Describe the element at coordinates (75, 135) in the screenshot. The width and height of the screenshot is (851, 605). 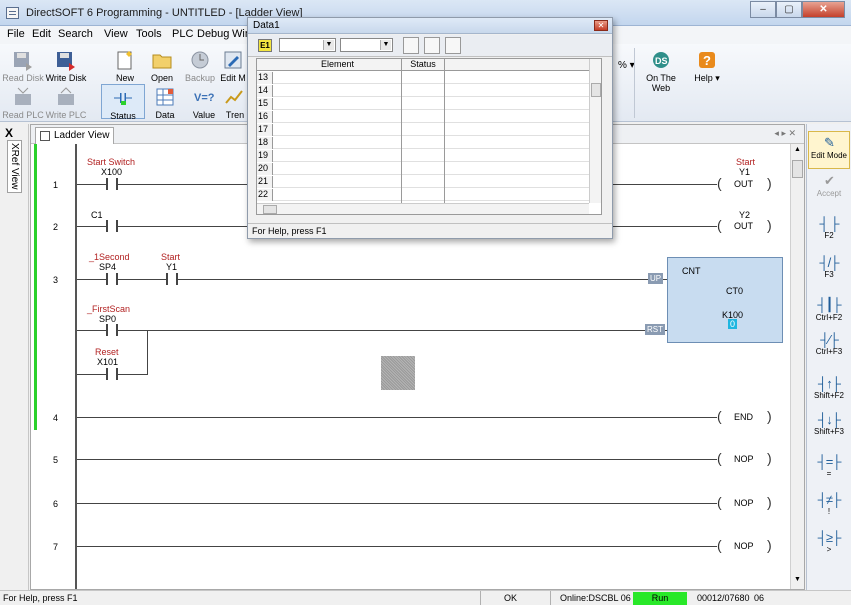
I see `ladder-view-tab: Ladder View` at that location.